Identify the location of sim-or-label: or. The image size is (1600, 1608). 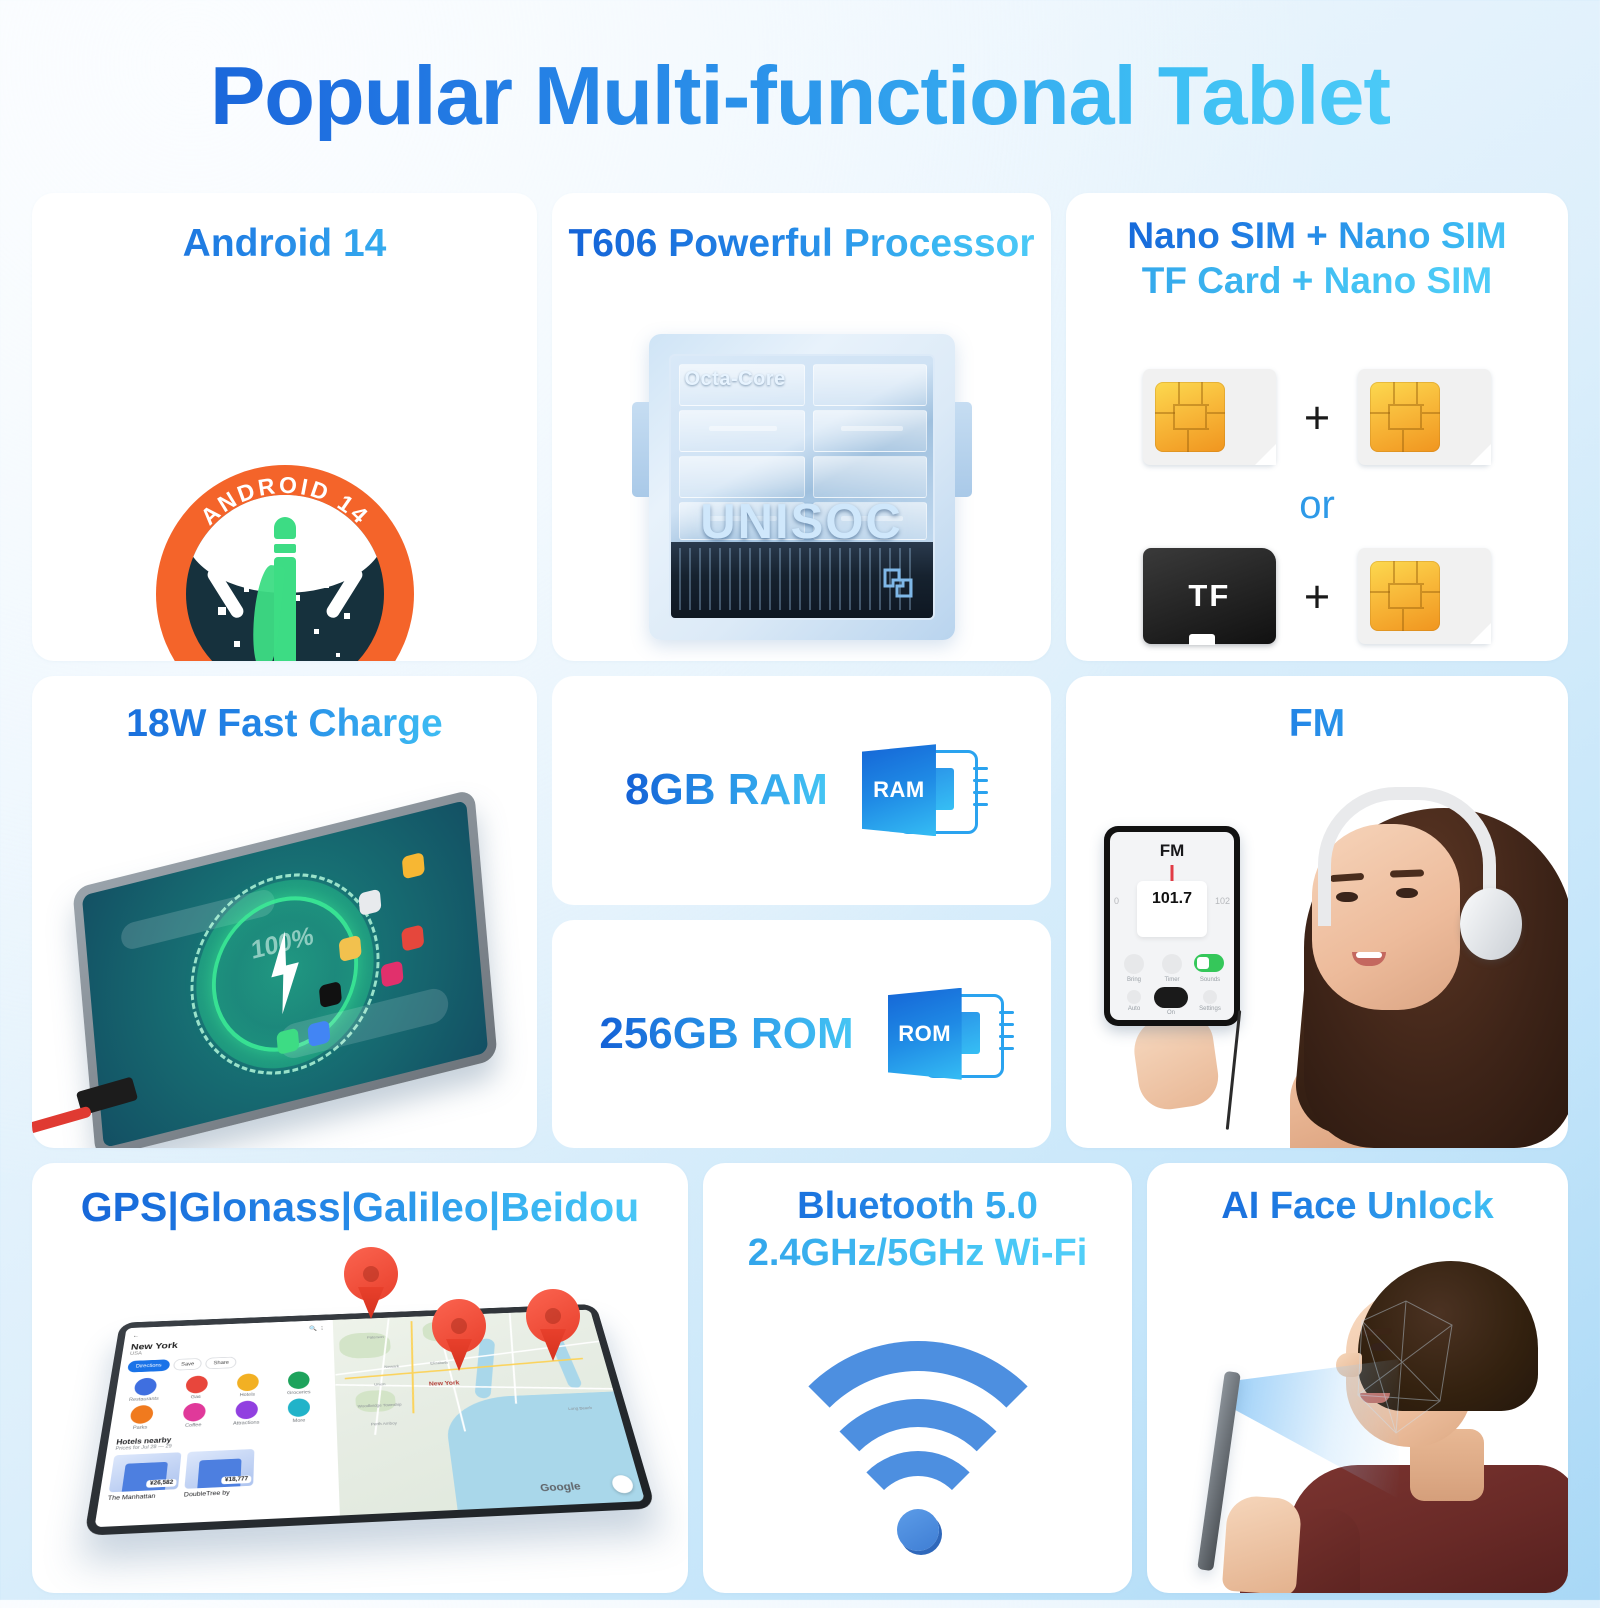
(1317, 505).